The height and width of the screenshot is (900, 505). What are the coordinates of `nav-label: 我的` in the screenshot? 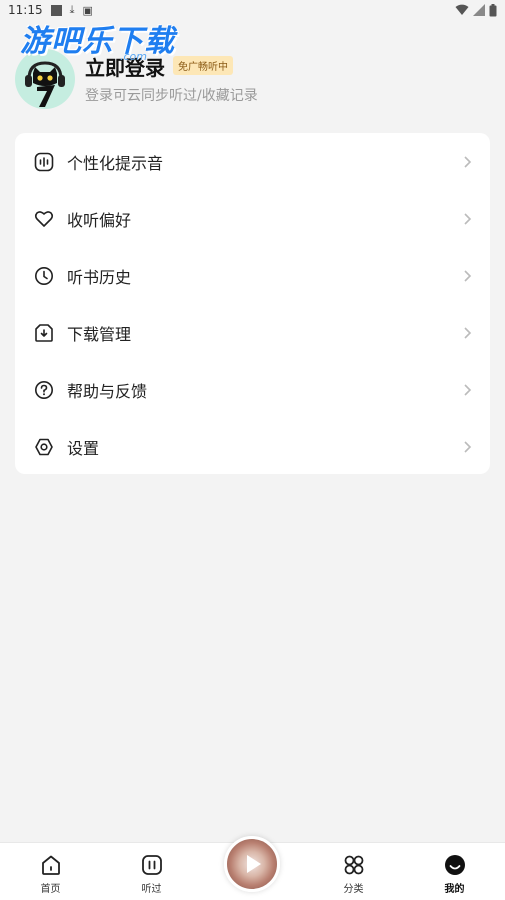 It's located at (454, 889).